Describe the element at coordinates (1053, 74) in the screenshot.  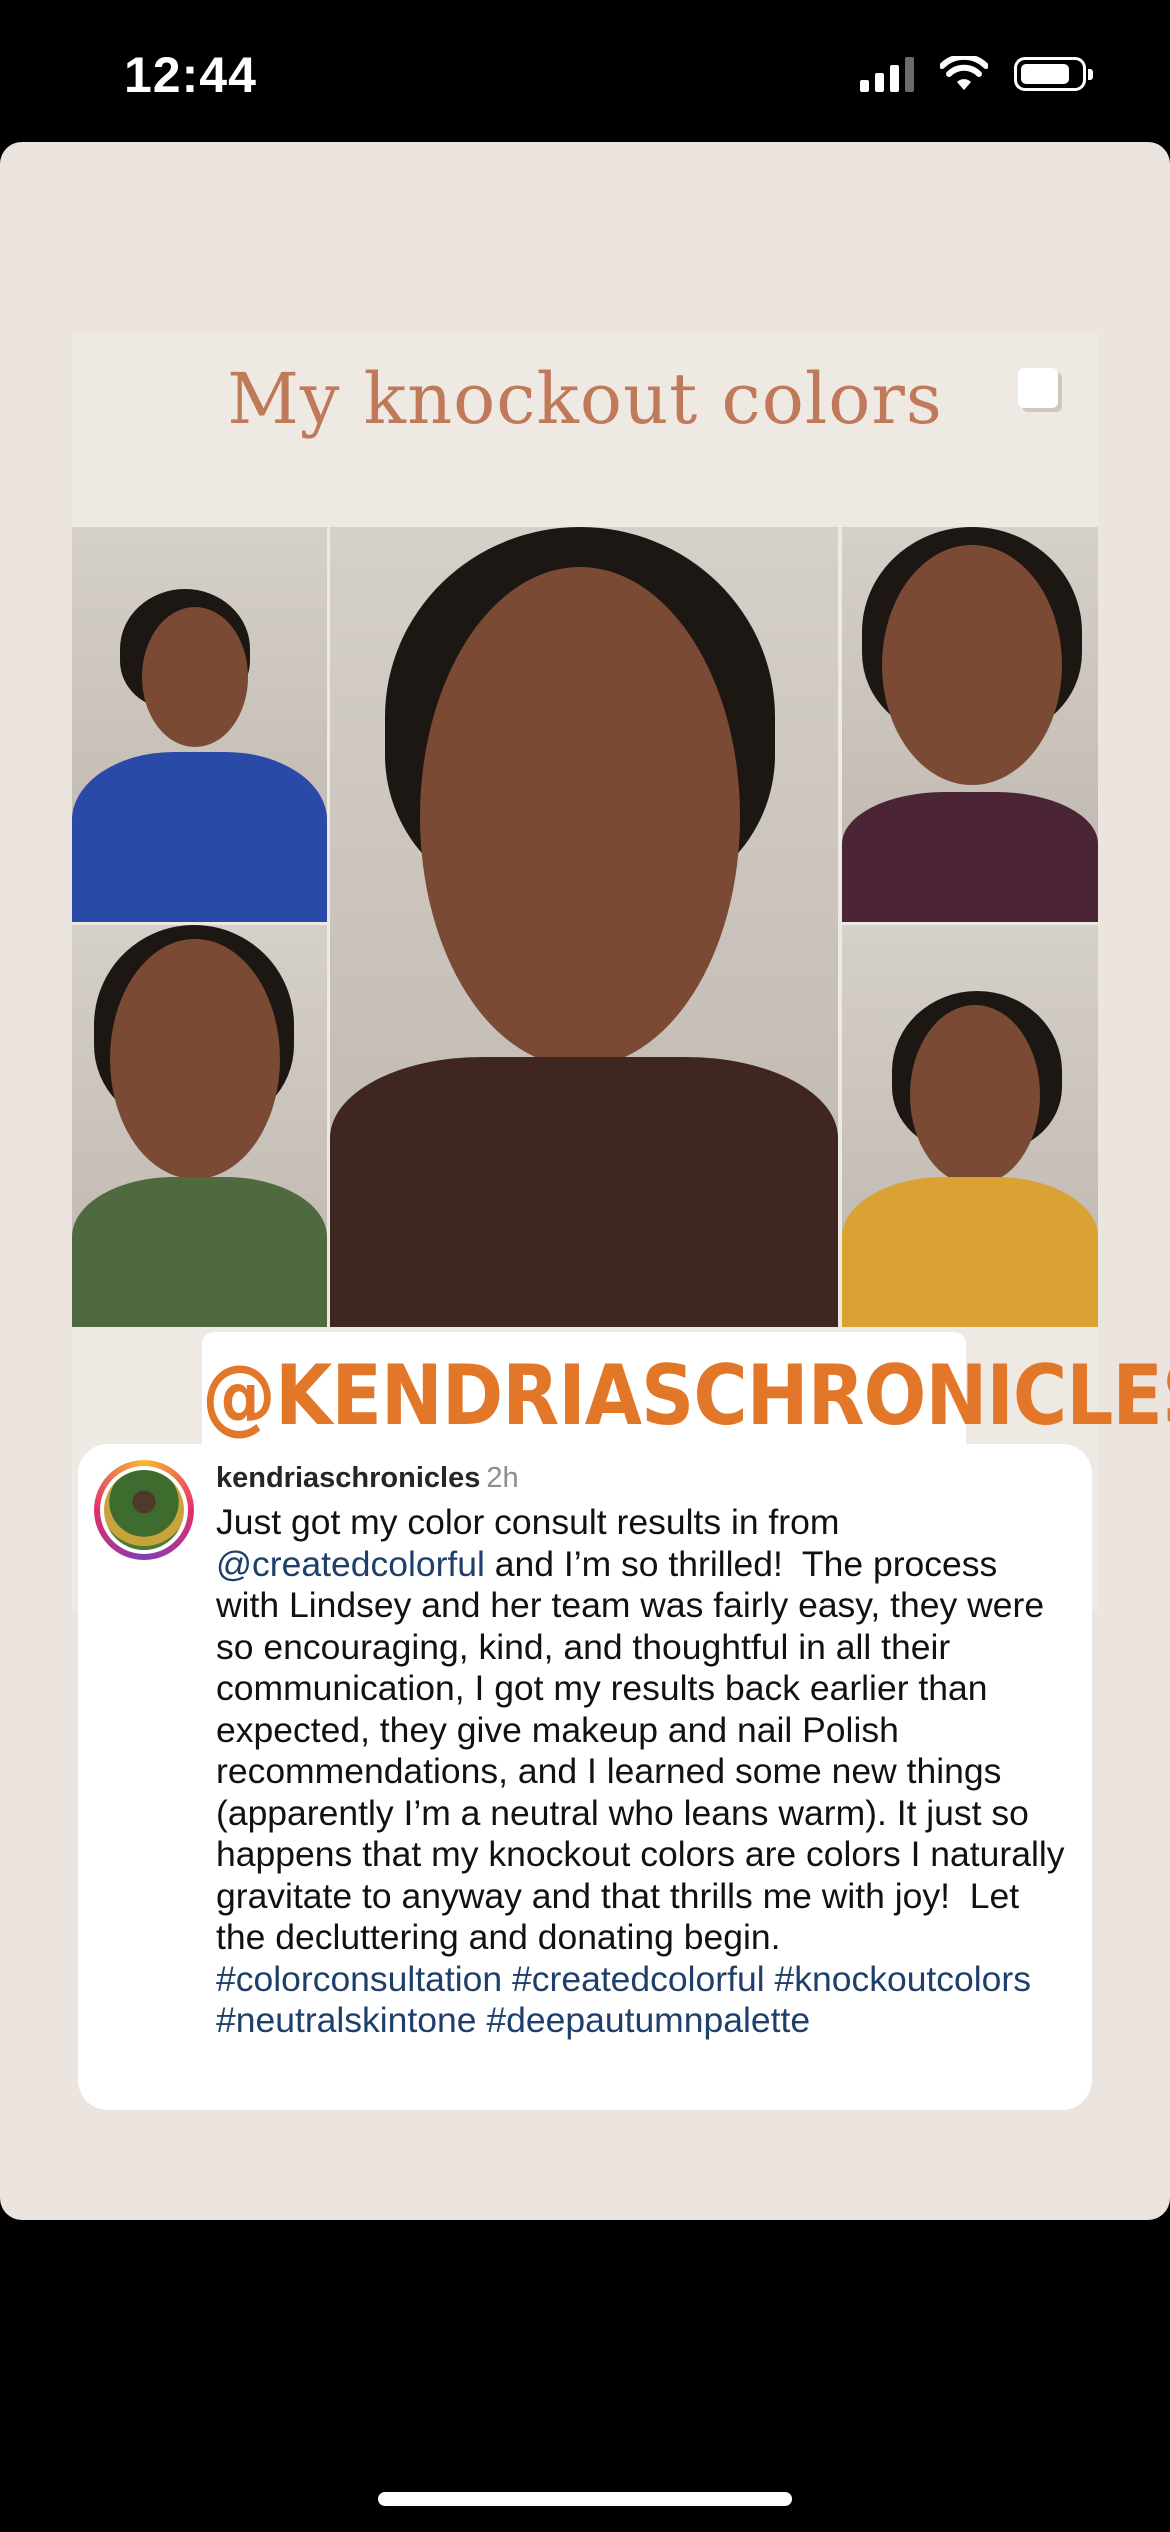
I see `battery-icon` at that location.